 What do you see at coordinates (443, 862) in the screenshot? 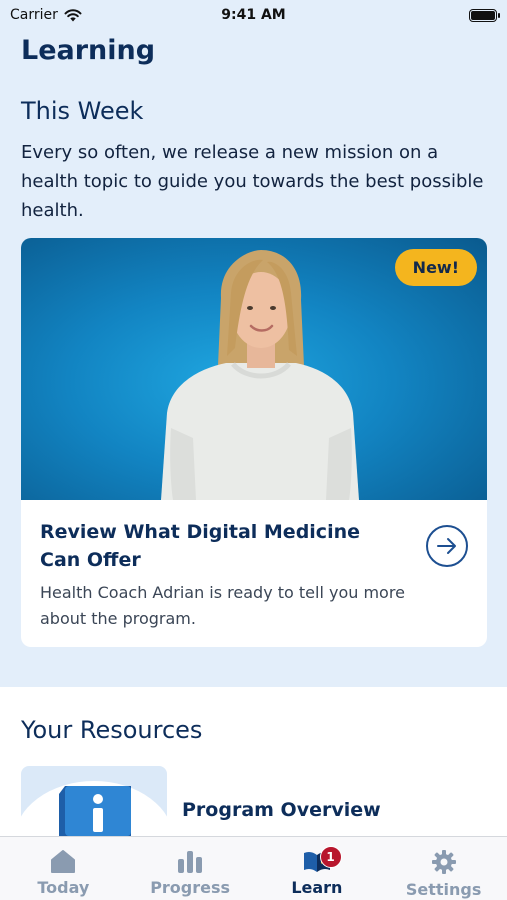
I see `gear-icon` at bounding box center [443, 862].